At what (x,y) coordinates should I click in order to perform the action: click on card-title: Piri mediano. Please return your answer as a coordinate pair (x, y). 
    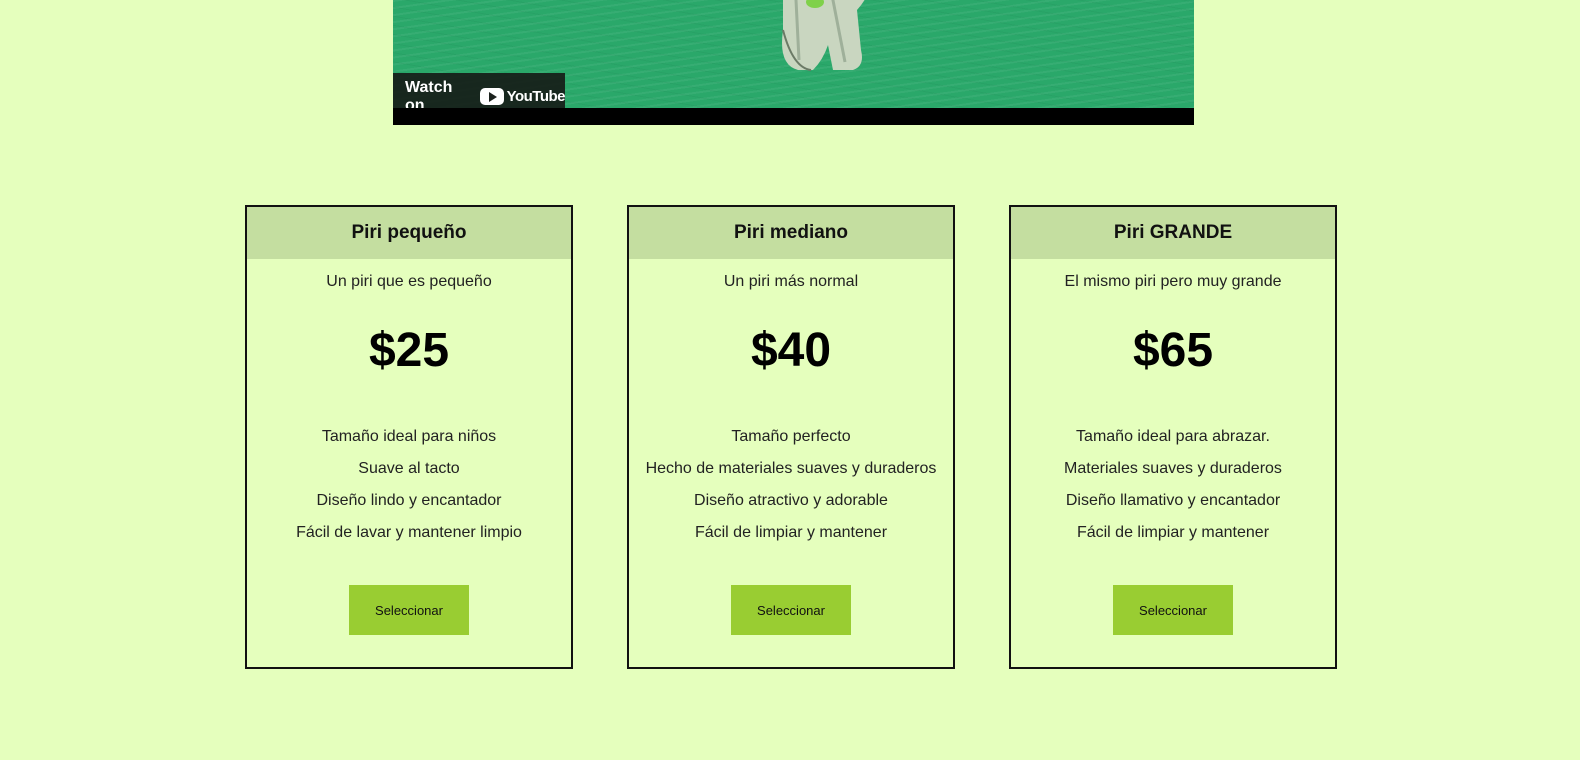
    Looking at the image, I should click on (791, 233).